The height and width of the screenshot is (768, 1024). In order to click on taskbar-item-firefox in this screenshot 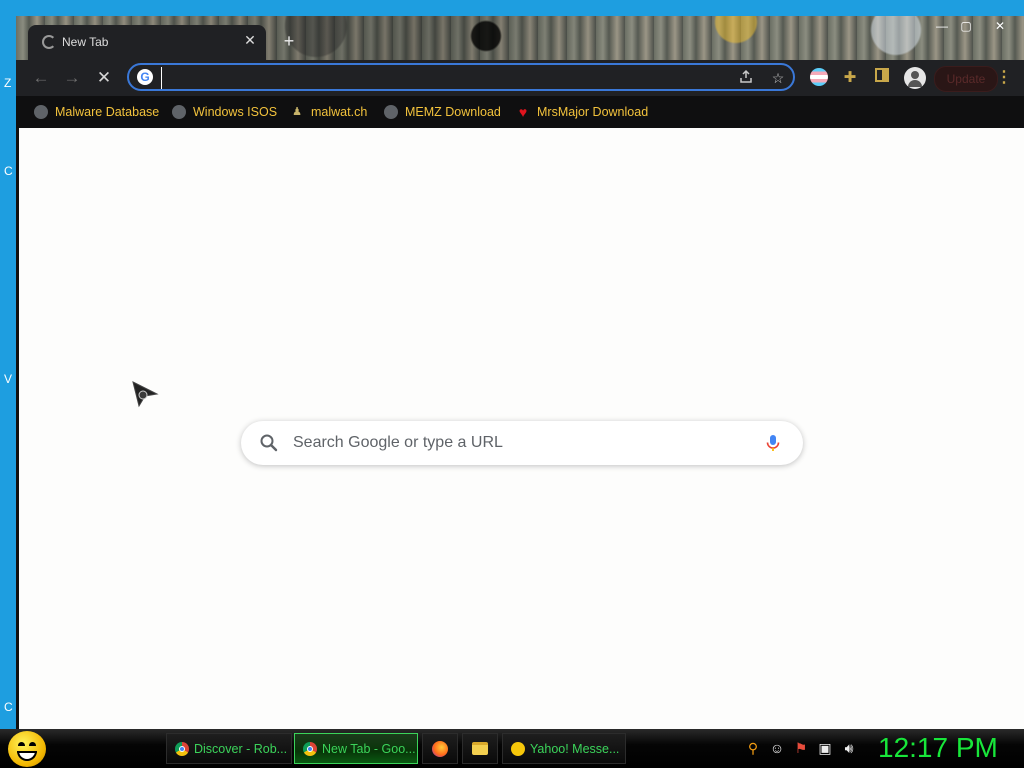, I will do `click(440, 748)`.